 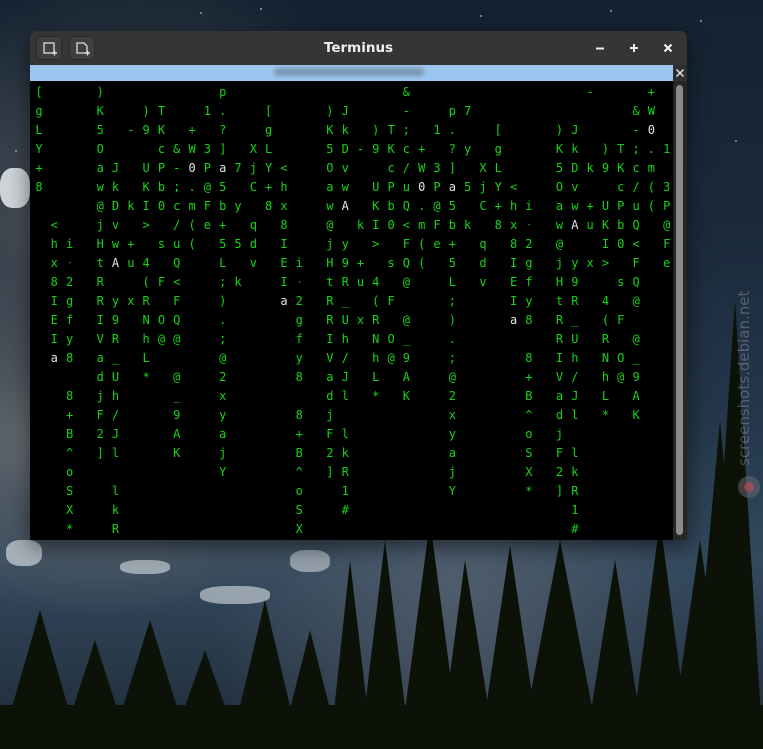 I want to click on new-terminal-tab-icon, so click(x=50, y=49).